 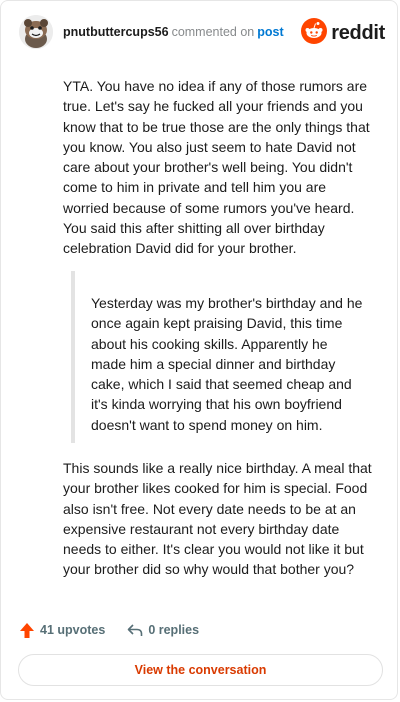 What do you see at coordinates (200, 670) in the screenshot?
I see `view-conversation-button: View the conversation` at bounding box center [200, 670].